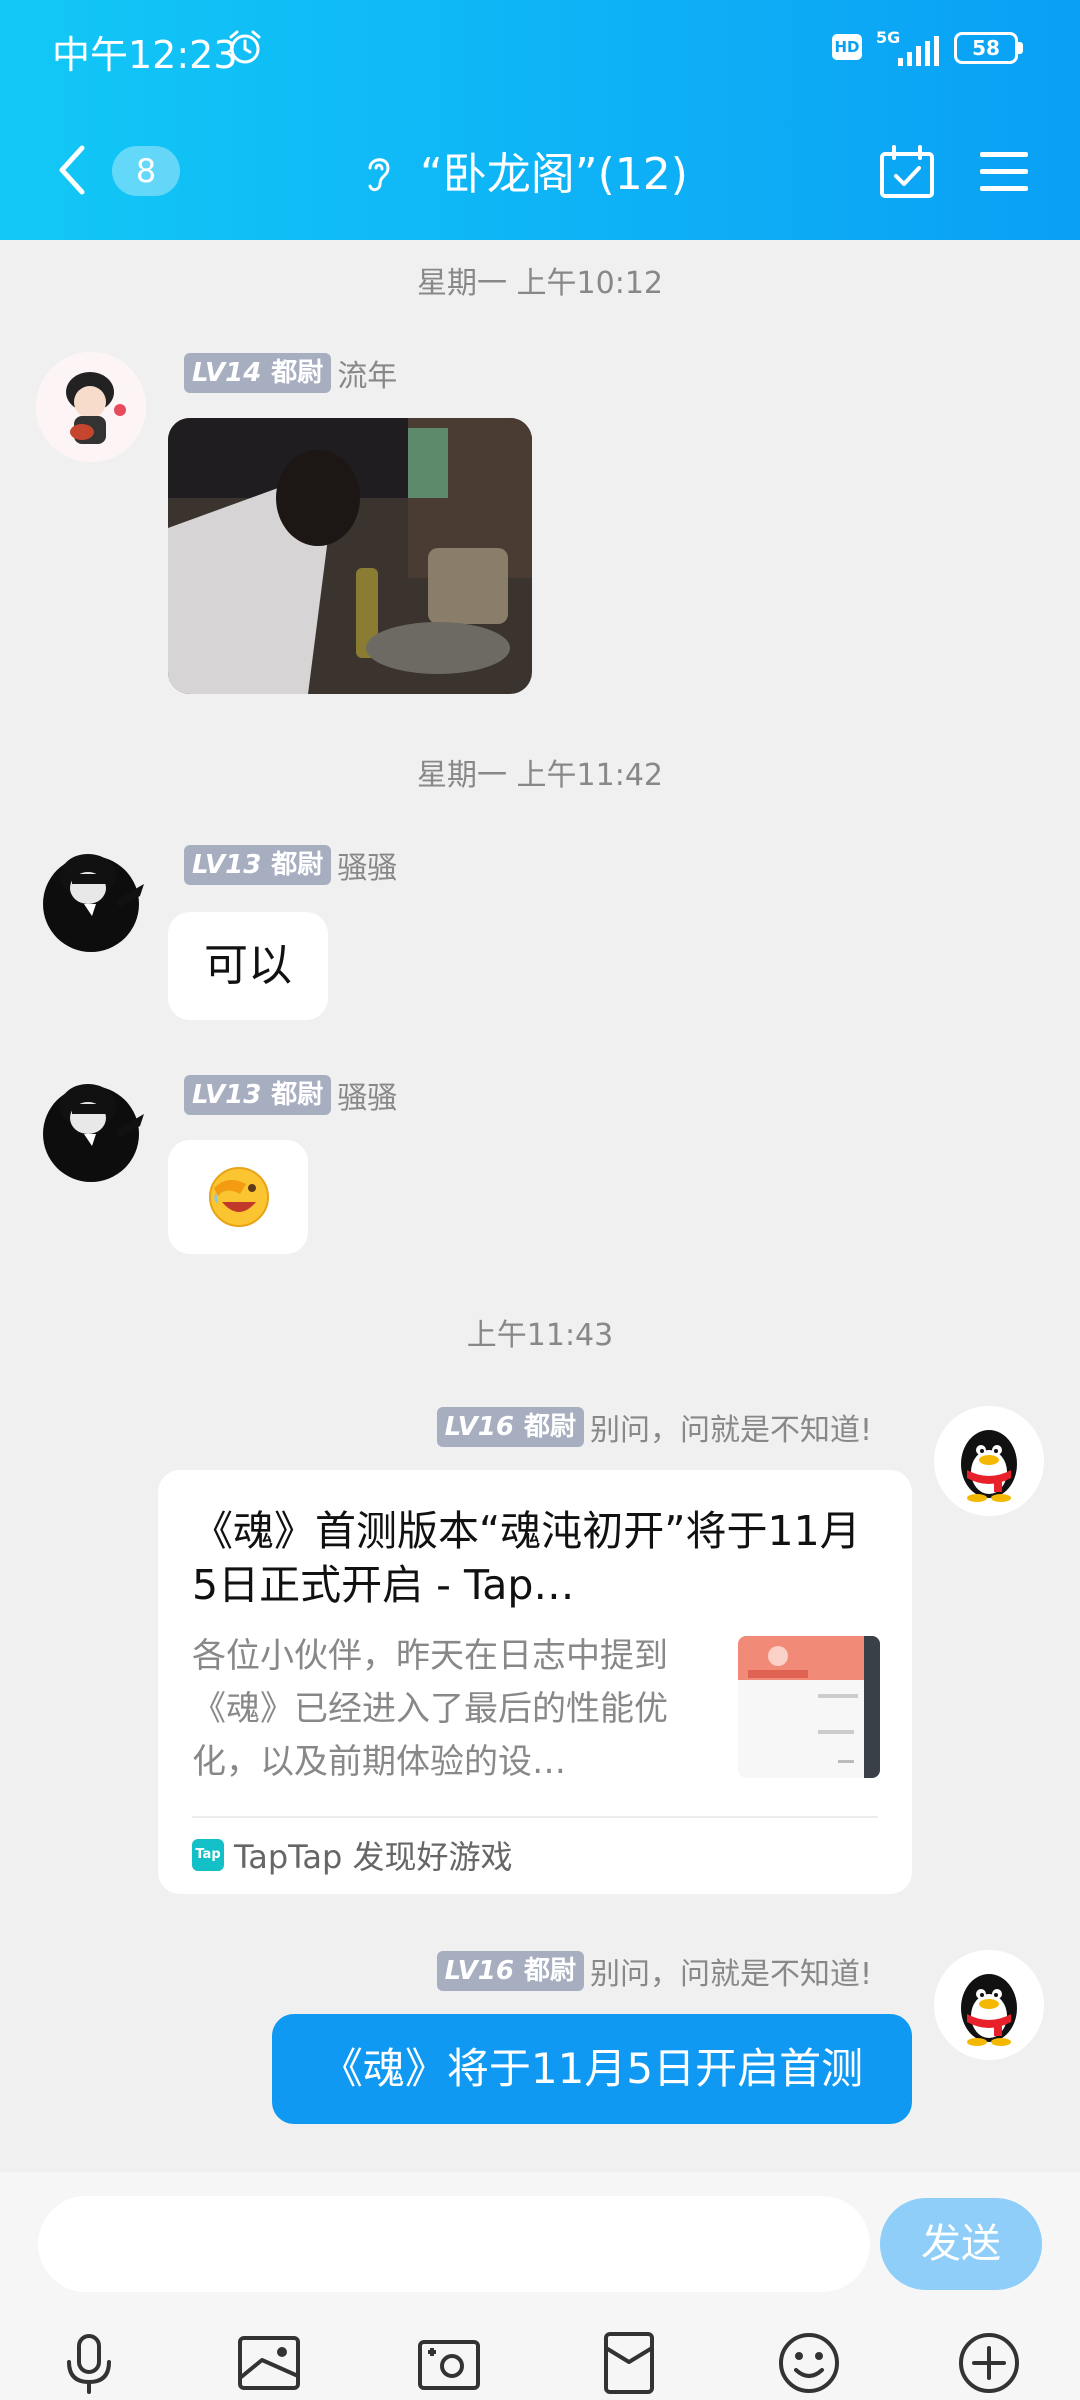 The height and width of the screenshot is (2400, 1080). I want to click on red-packet-icon, so click(629, 2363).